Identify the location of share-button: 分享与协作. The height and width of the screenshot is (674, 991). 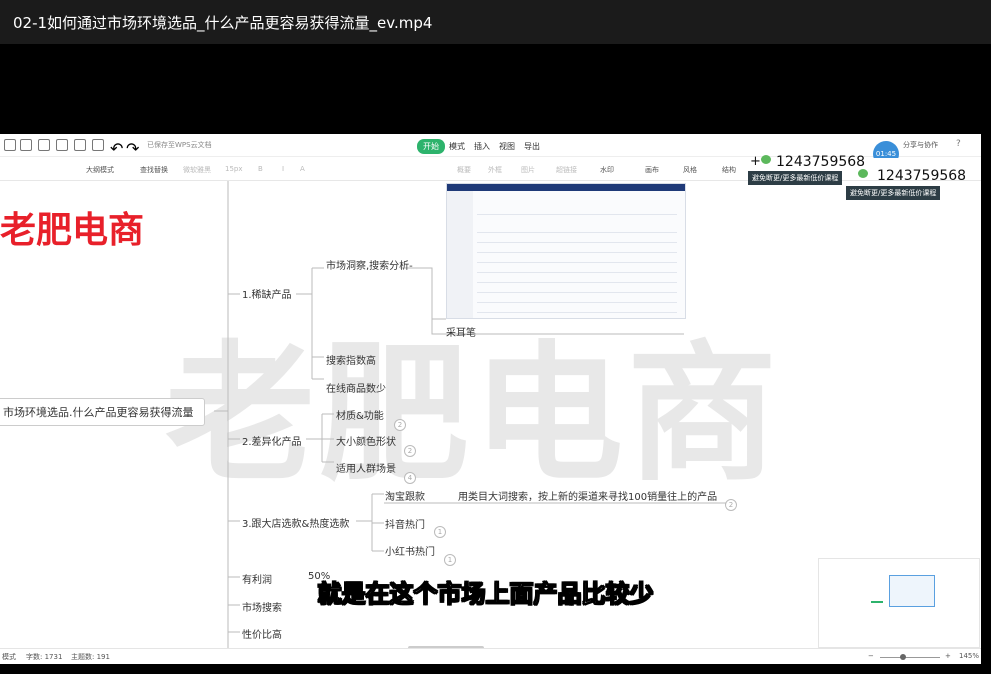
(920, 145).